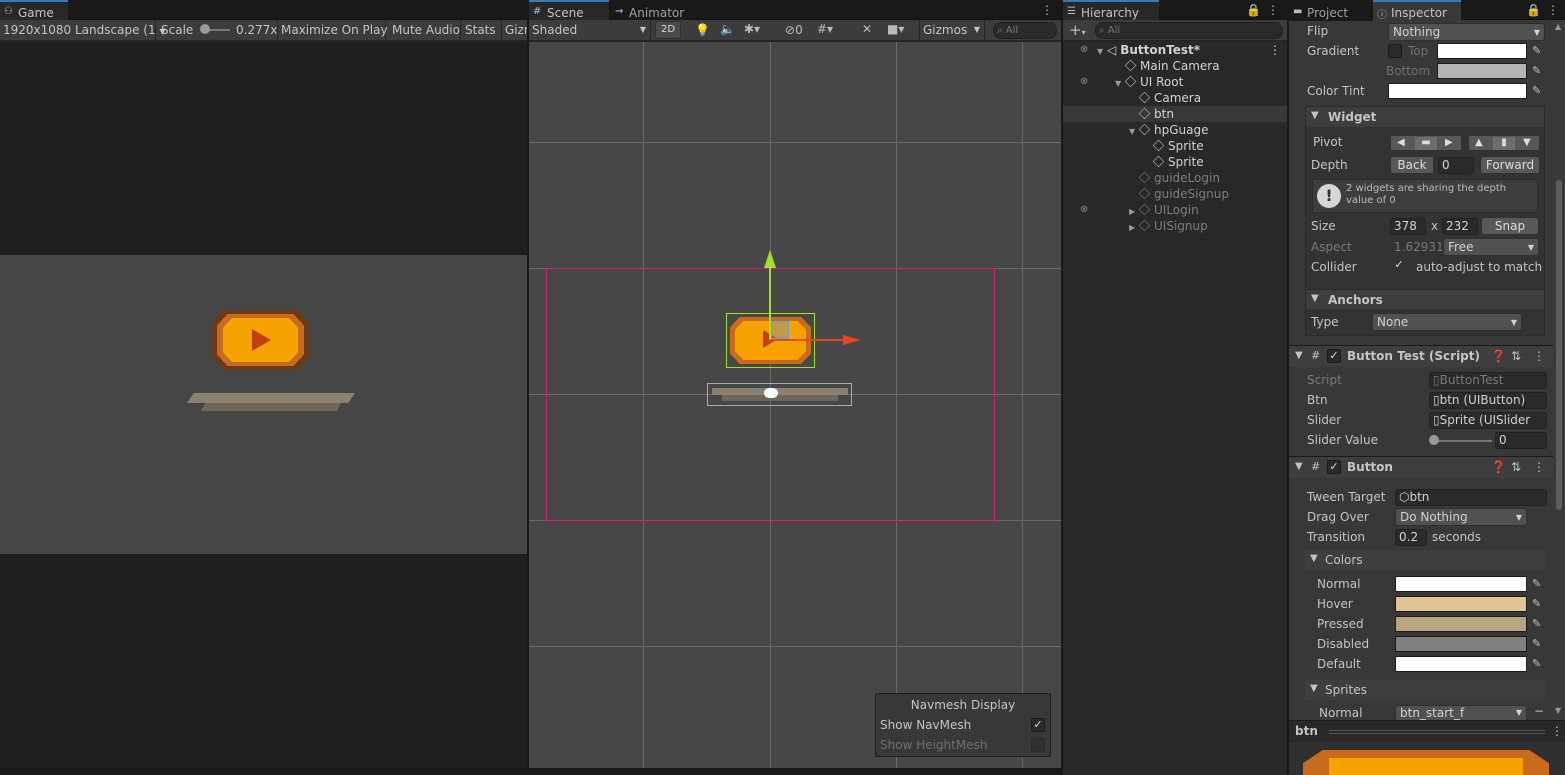 This screenshot has width=1565, height=775. Describe the element at coordinates (1174, 178) in the screenshot. I see `hierarchy-item: guideLogin` at that location.